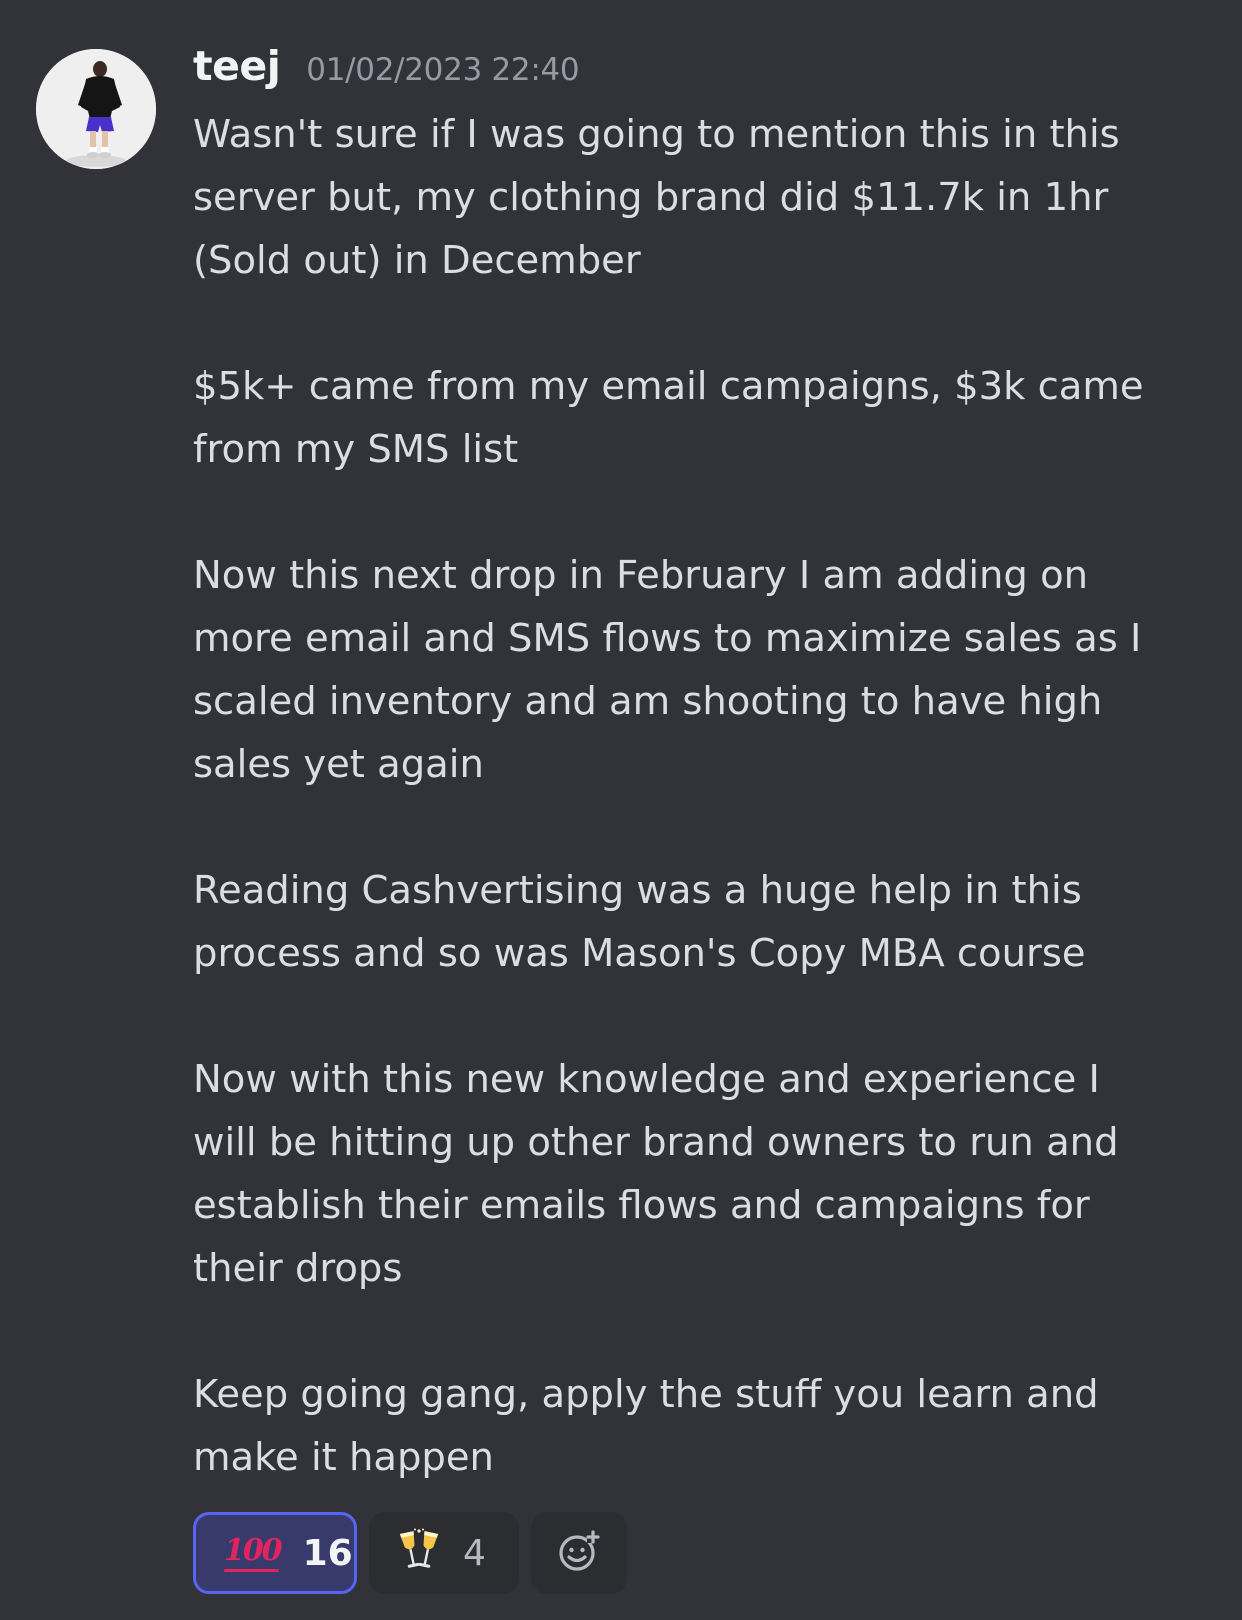  What do you see at coordinates (327, 1553) in the screenshot?
I see `reaction-count: 16` at bounding box center [327, 1553].